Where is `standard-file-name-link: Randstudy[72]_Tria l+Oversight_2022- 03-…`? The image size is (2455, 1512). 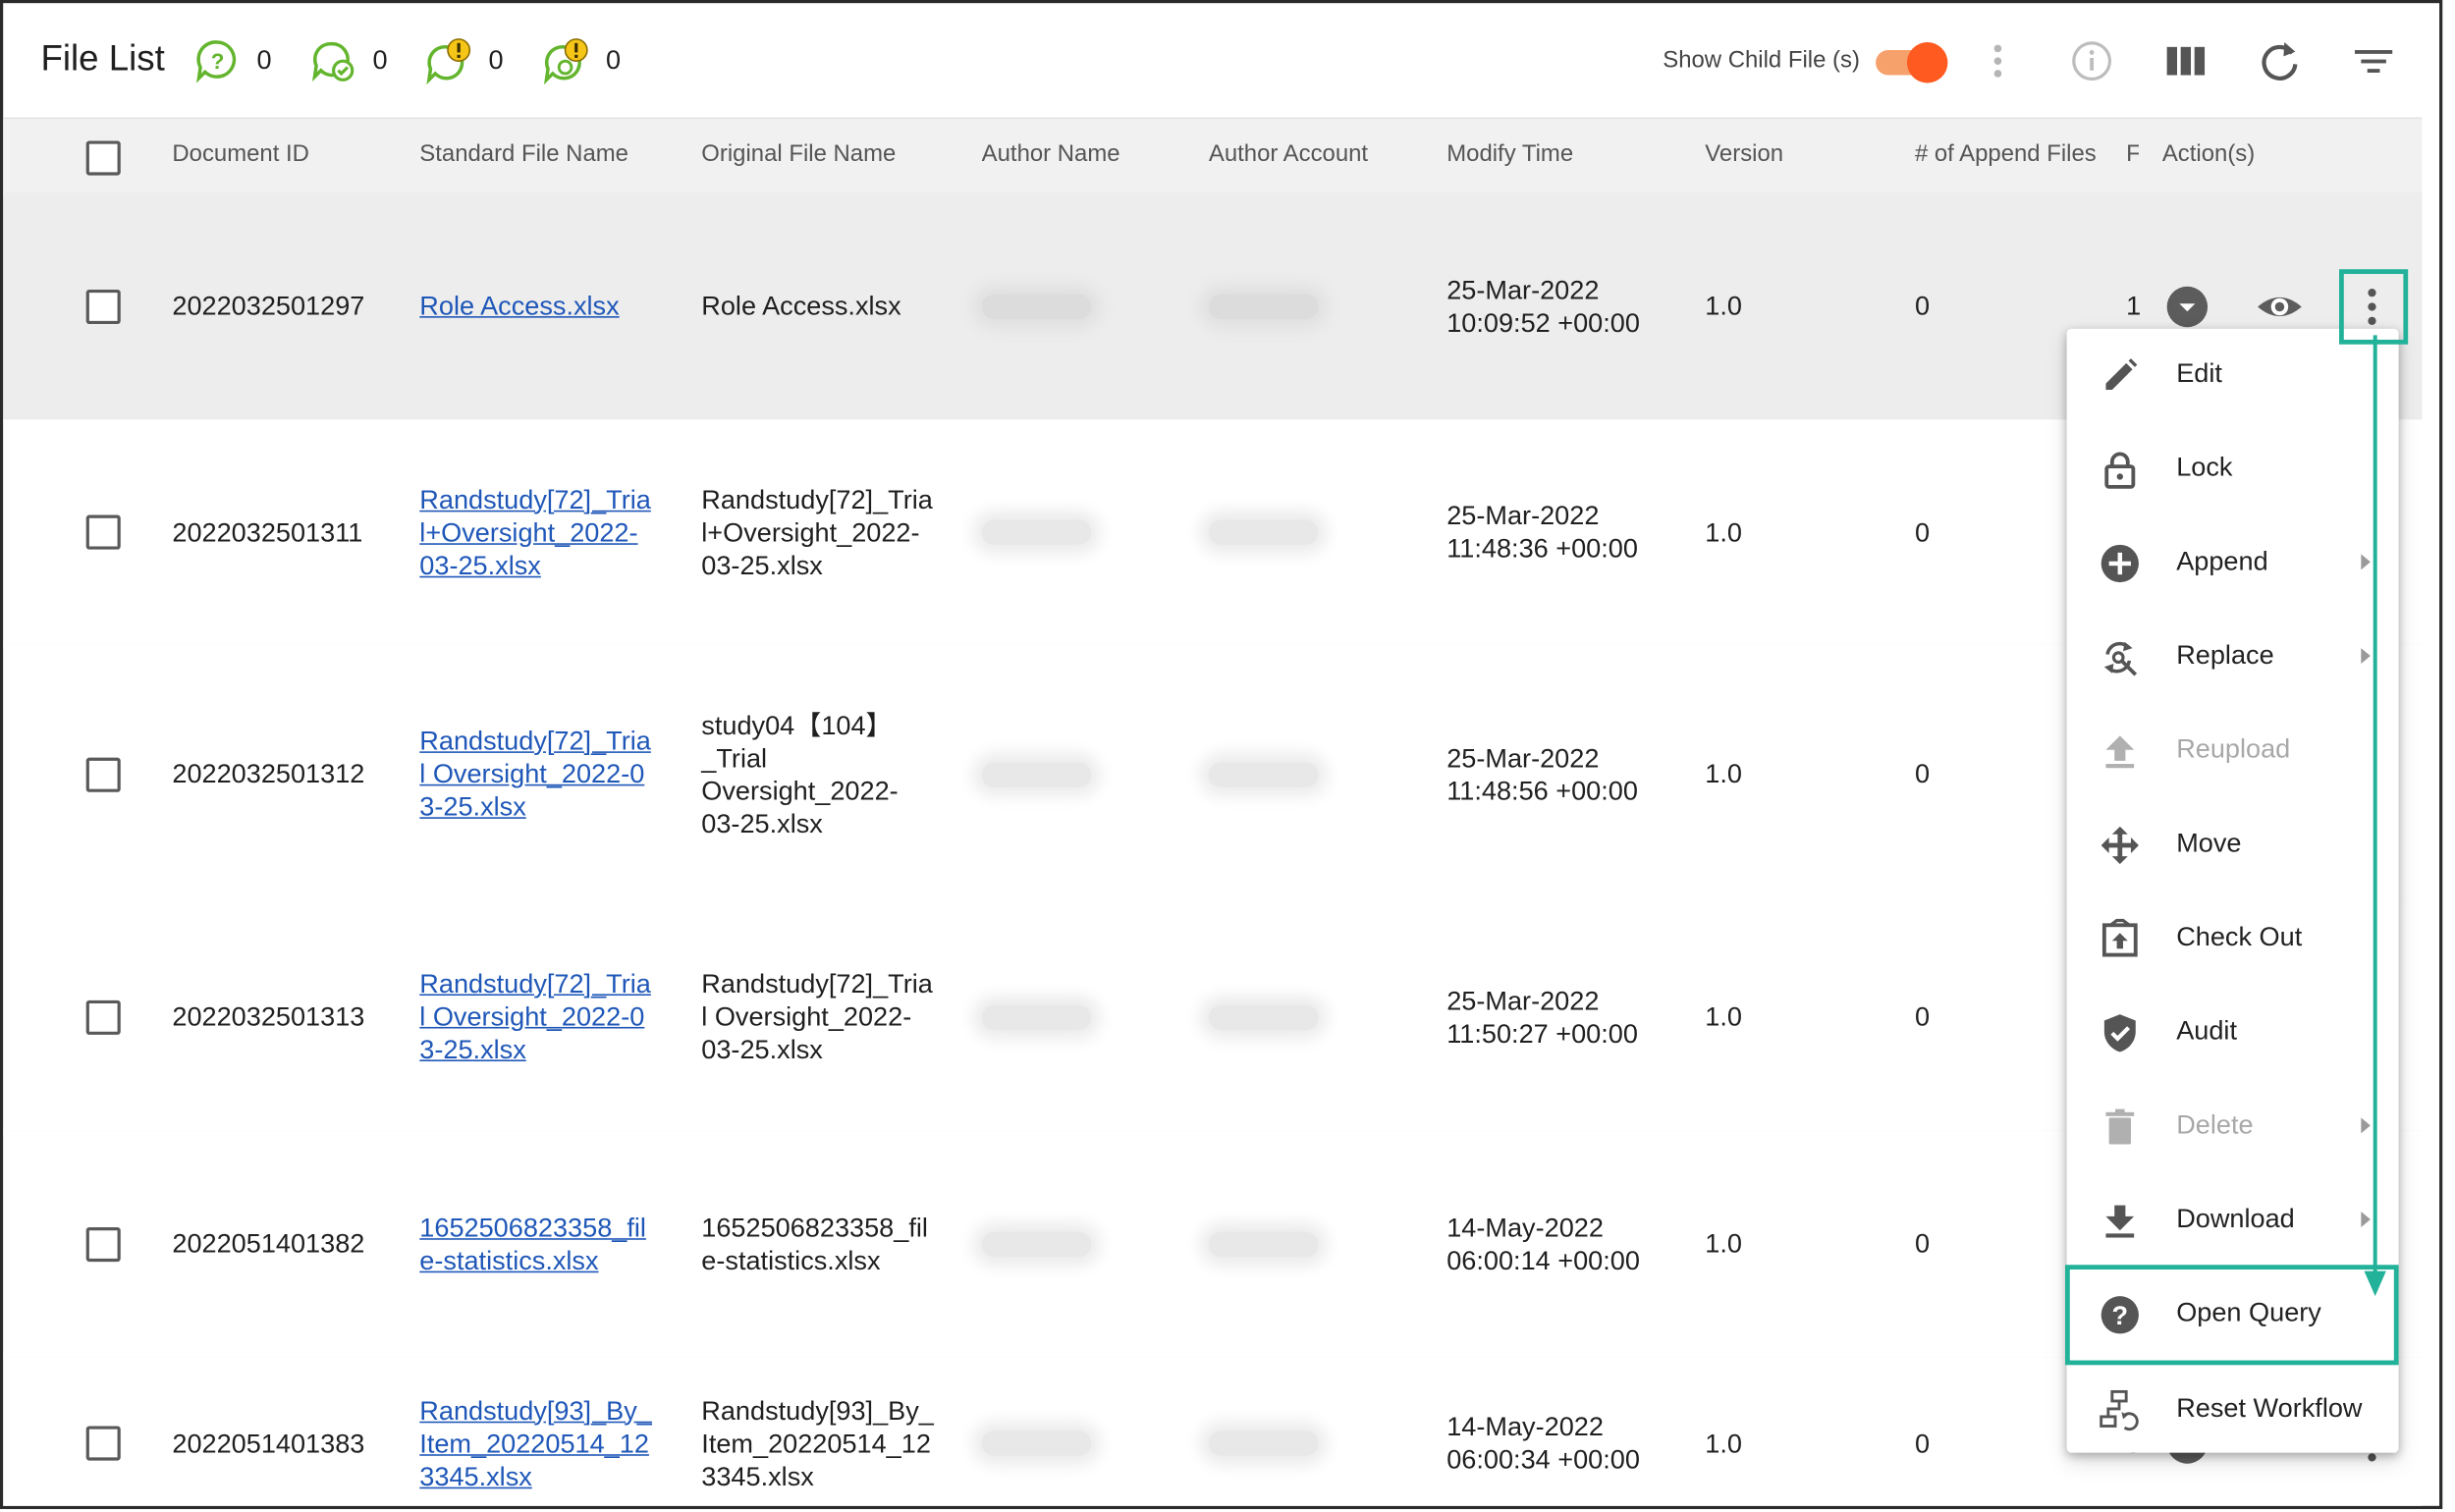 standard-file-name-link: Randstudy[72]_Tria l+Oversight_2022- 03-… is located at coordinates (535, 532).